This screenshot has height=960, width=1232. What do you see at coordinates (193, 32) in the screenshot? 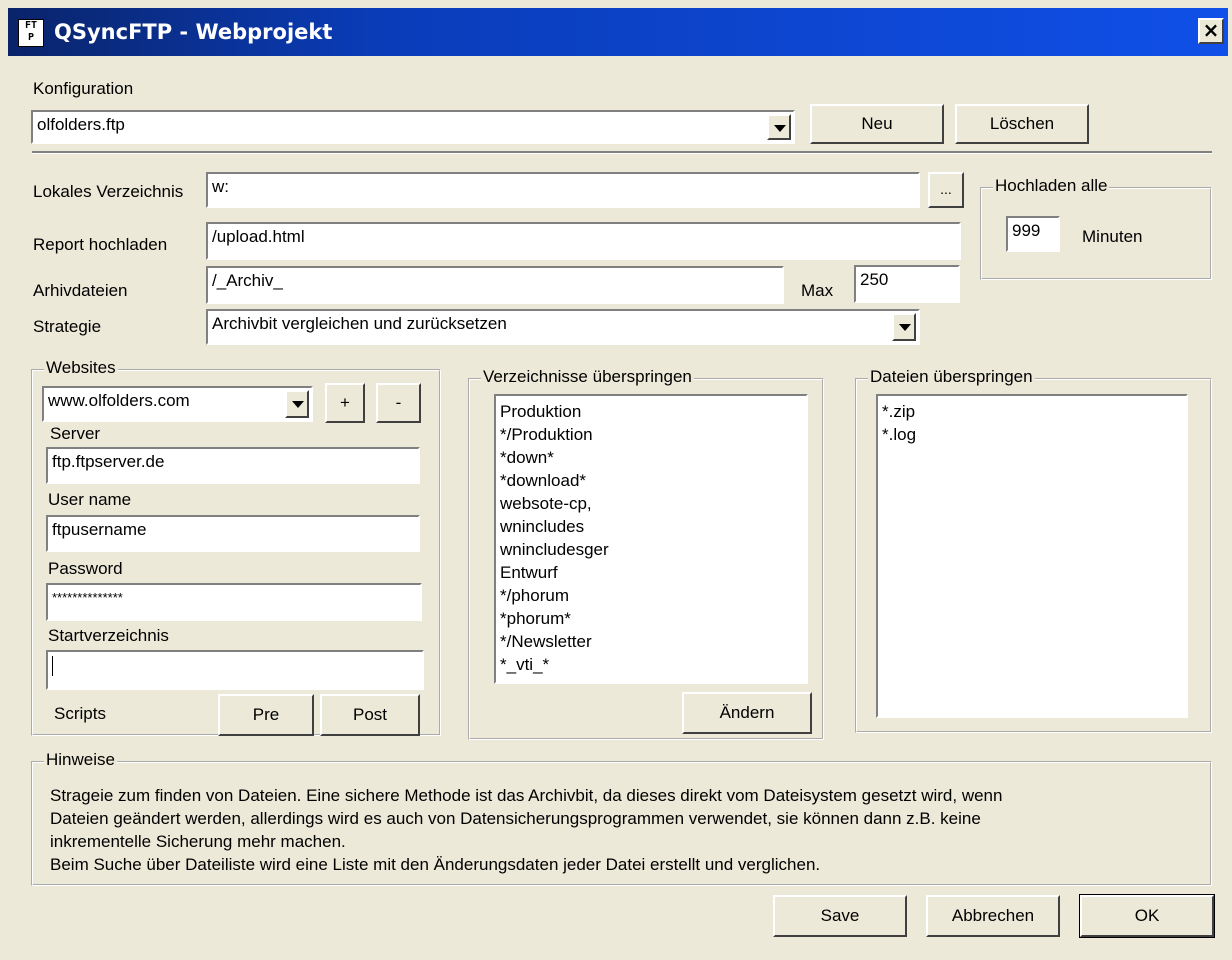
I see `window-title: QSyncFTP - Webprojekt` at bounding box center [193, 32].